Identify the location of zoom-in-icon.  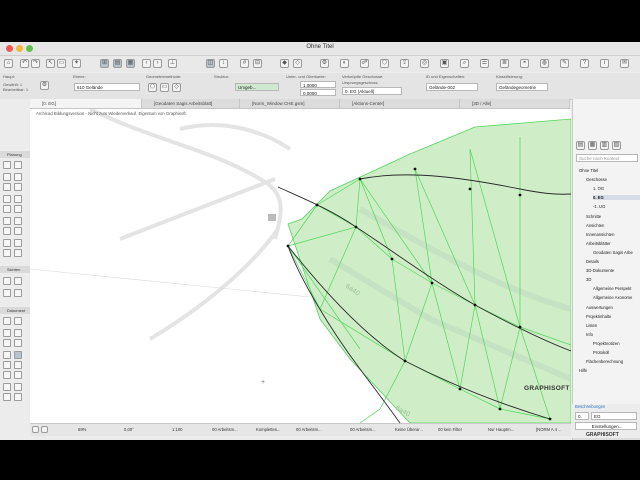
(35, 429).